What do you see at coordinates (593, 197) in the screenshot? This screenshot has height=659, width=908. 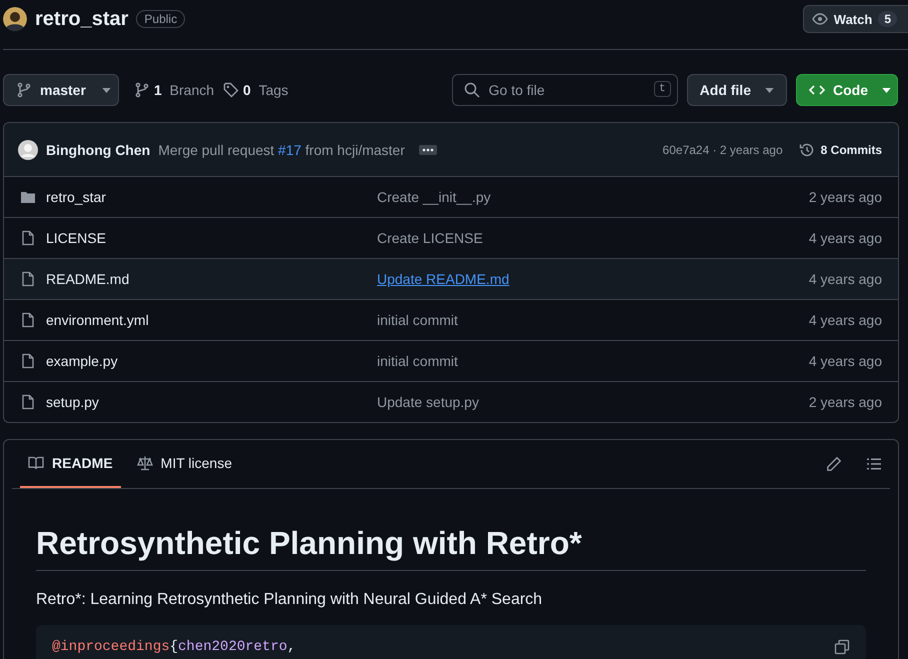 I see `commit-message-link: Create __init__.py` at bounding box center [593, 197].